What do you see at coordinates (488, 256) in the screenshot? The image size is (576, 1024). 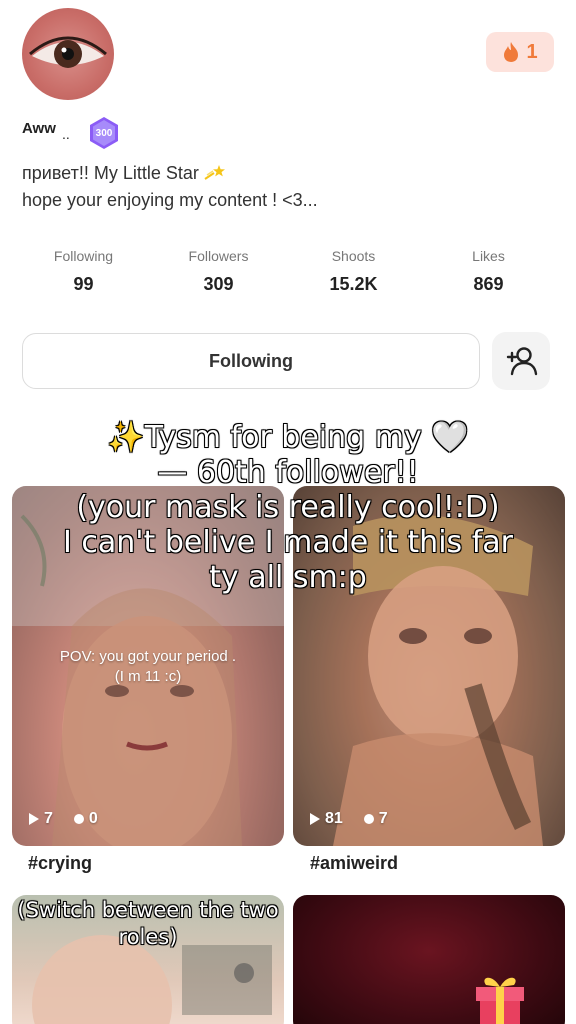 I see `stat-label: Likes` at bounding box center [488, 256].